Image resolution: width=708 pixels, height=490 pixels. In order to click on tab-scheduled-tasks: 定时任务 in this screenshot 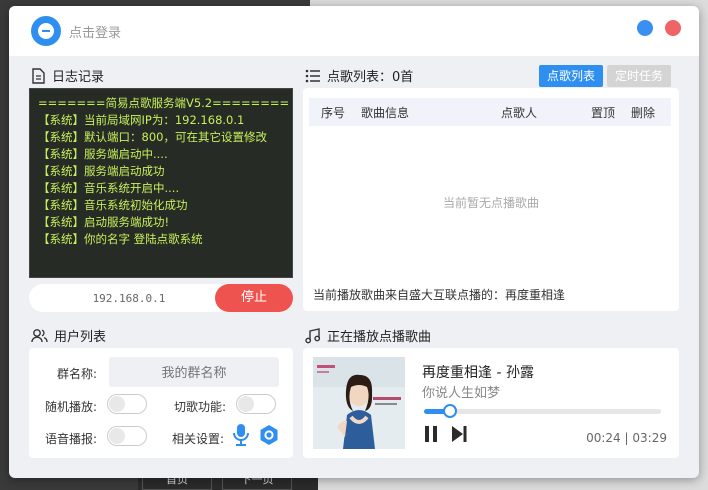, I will do `click(639, 76)`.